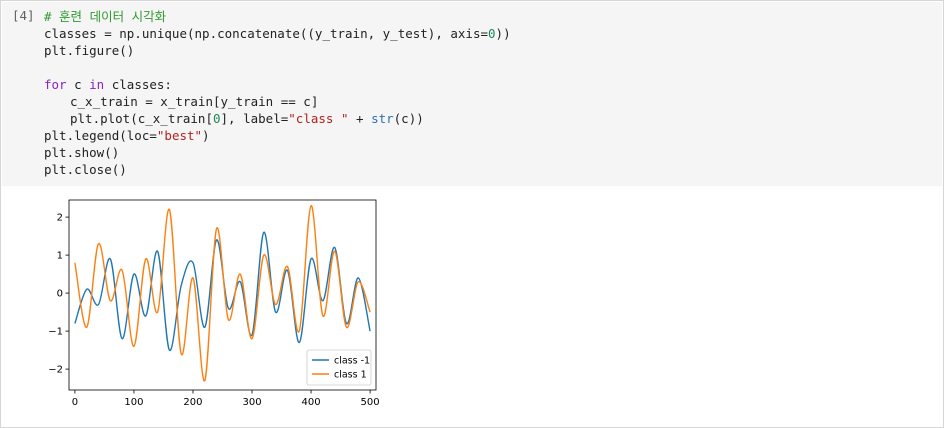 The image size is (944, 428). I want to click on y-tick-label: 1, so click(60, 256).